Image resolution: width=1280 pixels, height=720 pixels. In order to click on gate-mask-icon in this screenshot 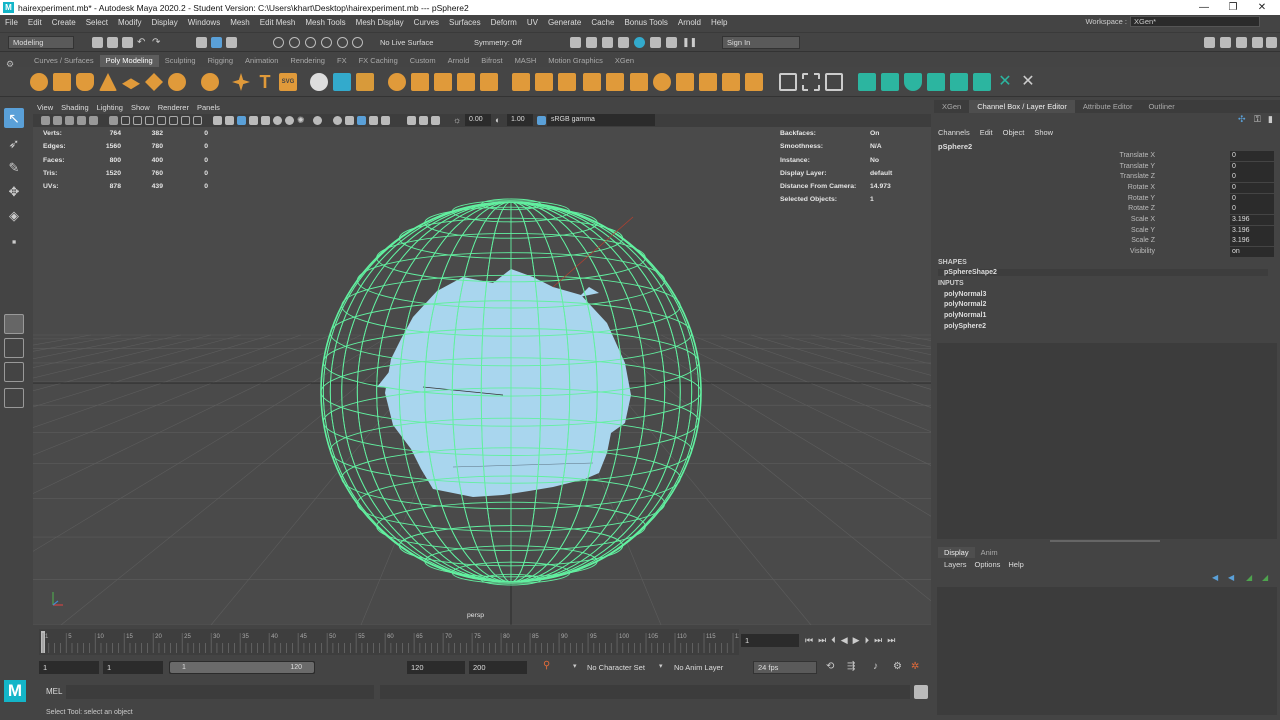, I will do `click(161, 120)`.